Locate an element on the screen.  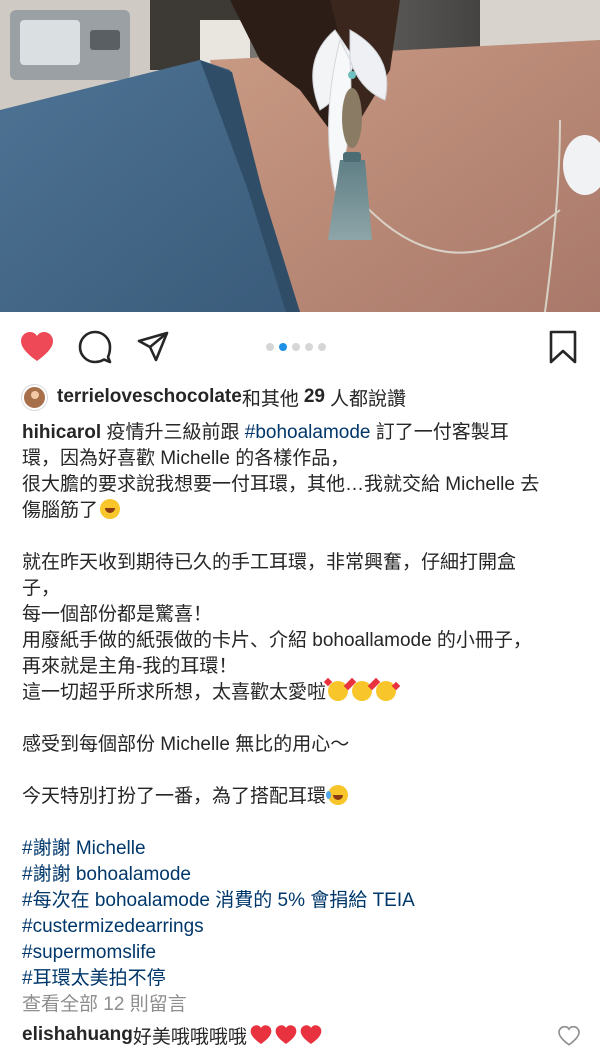
post-action-bar is located at coordinates (300, 346).